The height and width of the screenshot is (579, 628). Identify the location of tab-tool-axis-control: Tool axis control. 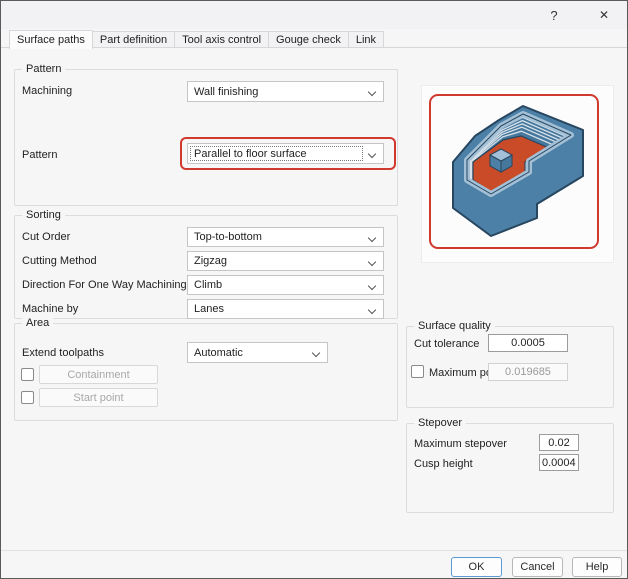
(222, 39).